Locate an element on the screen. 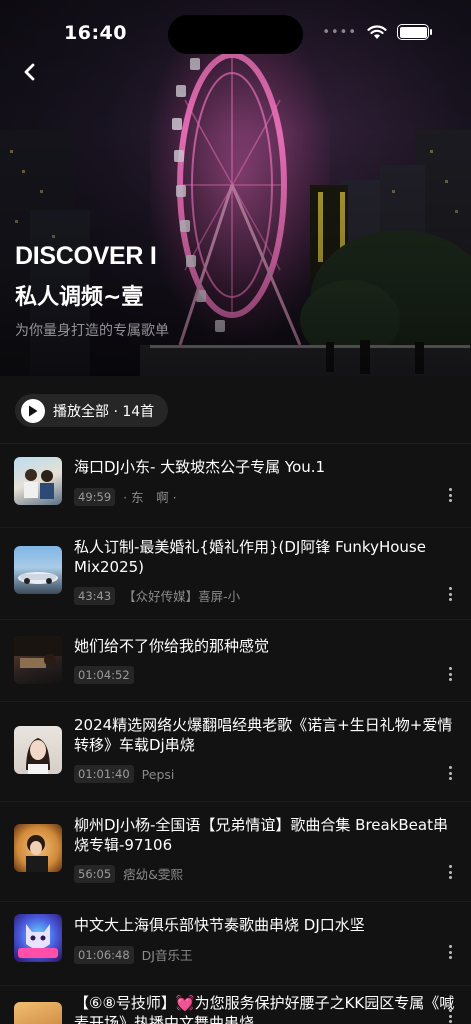 This screenshot has height=1024, width=471. playlist-title: DISCOVER I is located at coordinates (86, 256).